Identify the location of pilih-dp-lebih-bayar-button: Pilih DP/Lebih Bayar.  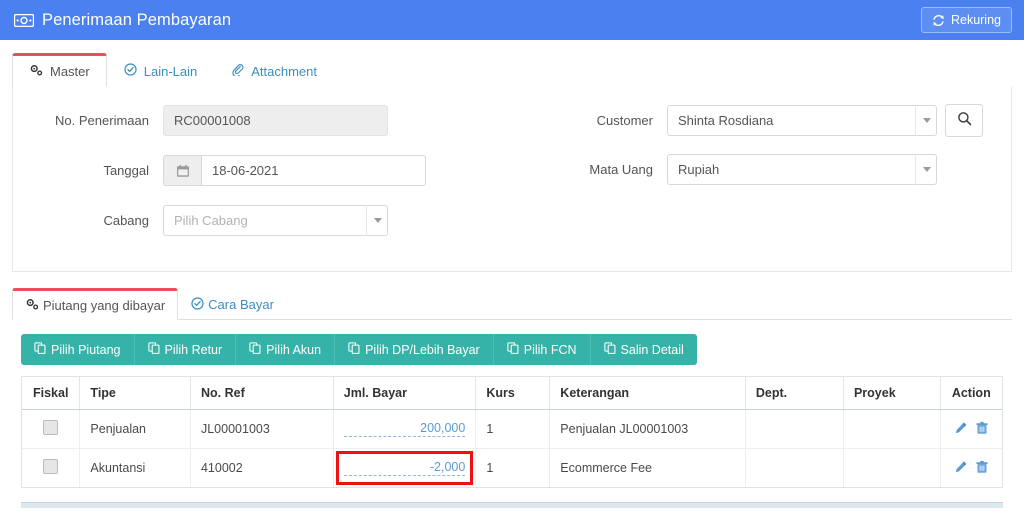
(414, 349).